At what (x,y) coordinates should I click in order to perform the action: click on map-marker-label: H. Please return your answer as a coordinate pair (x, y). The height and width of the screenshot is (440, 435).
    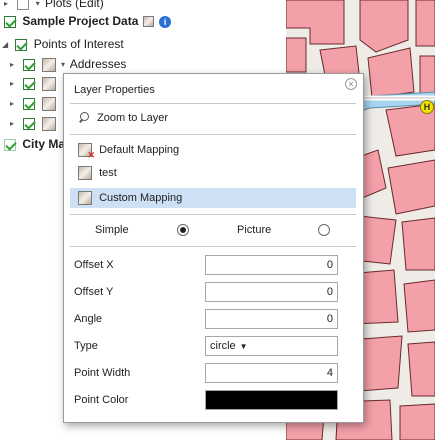
    Looking at the image, I should click on (427, 107).